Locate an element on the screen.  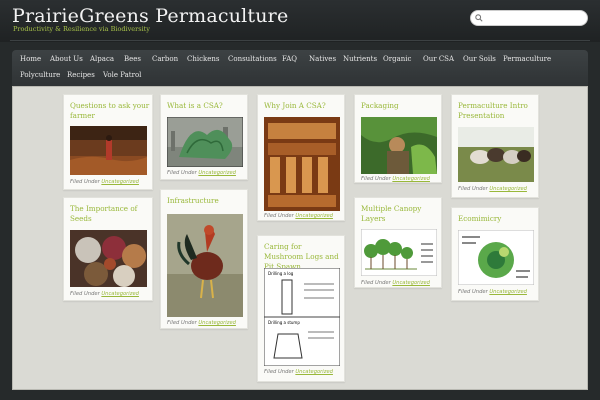
post-card: Ecomimicry Filed Under Uncategorized is located at coordinates (495, 254).